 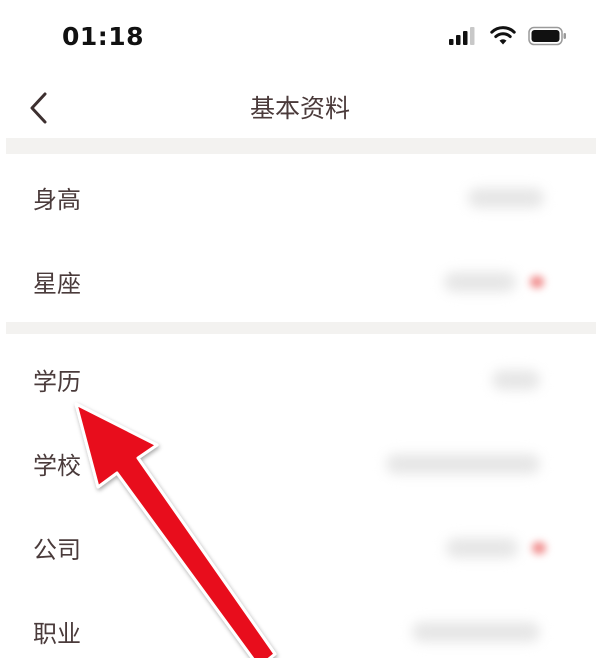 What do you see at coordinates (300, 280) in the screenshot?
I see `row-constellation: 星座` at bounding box center [300, 280].